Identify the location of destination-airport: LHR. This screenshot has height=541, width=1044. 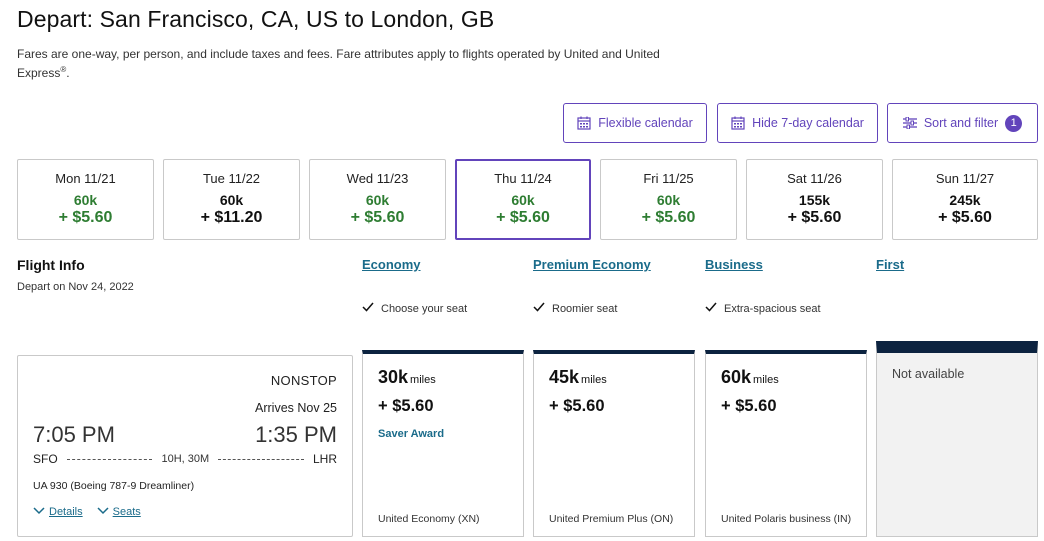
(325, 459).